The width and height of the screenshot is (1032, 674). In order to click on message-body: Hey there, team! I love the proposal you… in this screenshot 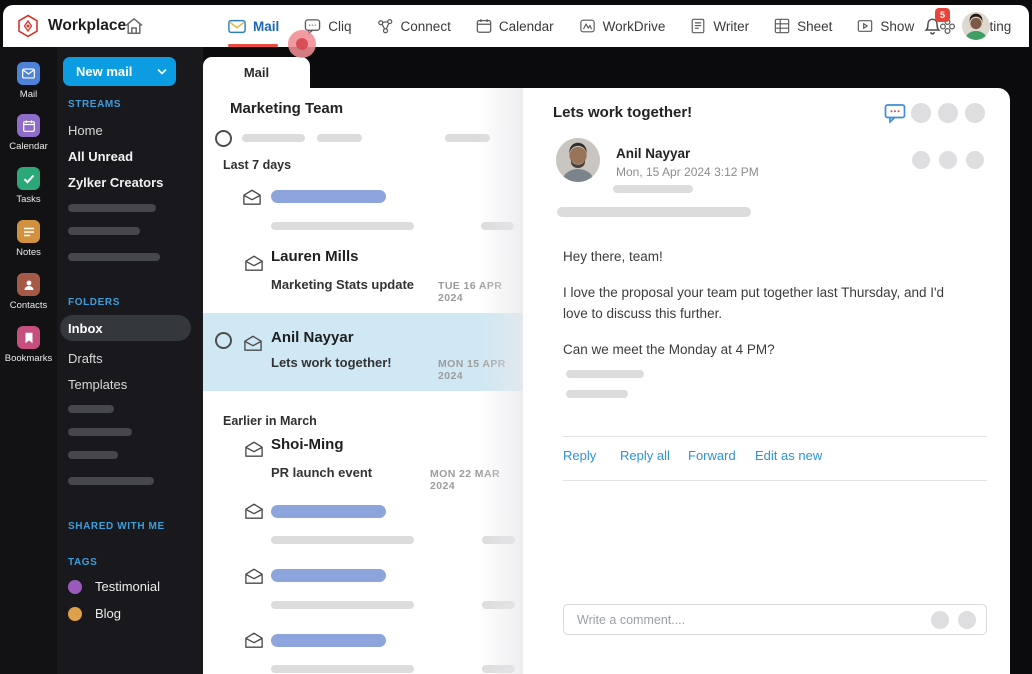, I will do `click(767, 310)`.